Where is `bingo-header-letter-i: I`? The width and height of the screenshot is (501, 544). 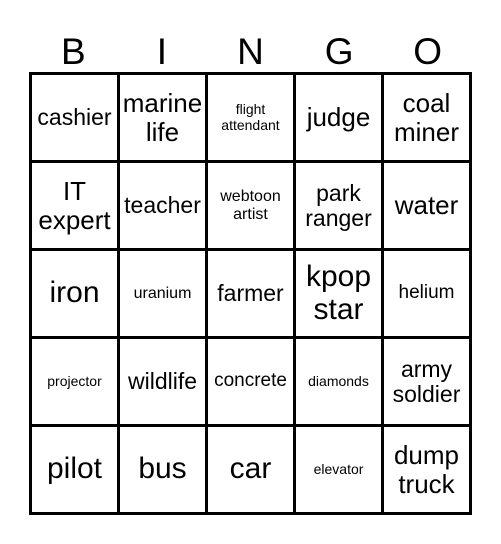 bingo-header-letter-i: I is located at coordinates (162, 51).